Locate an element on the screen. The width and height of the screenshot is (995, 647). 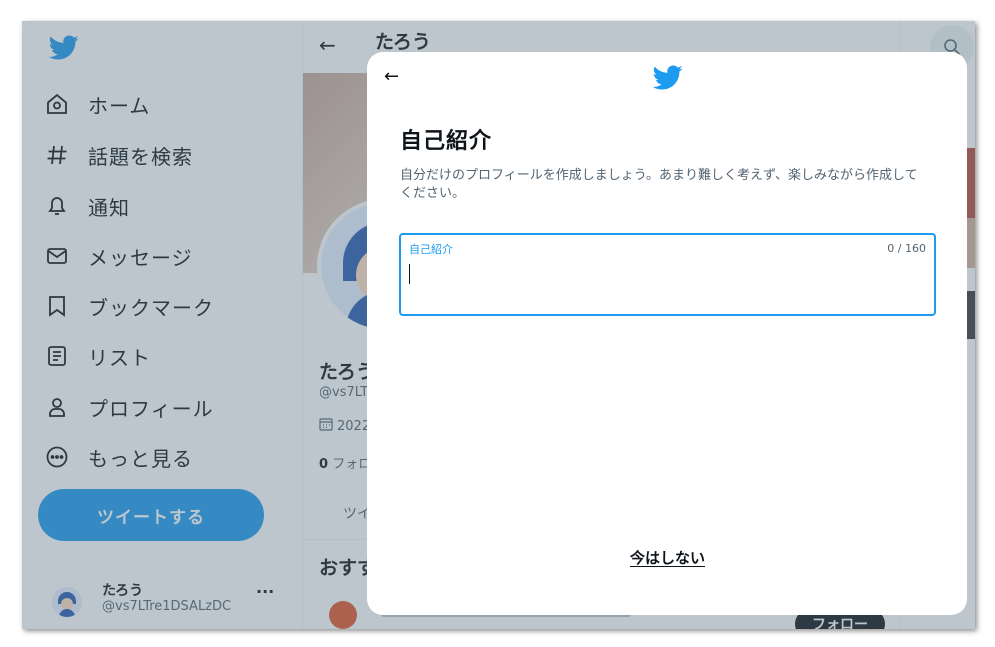
bio-input is located at coordinates (659, 275).